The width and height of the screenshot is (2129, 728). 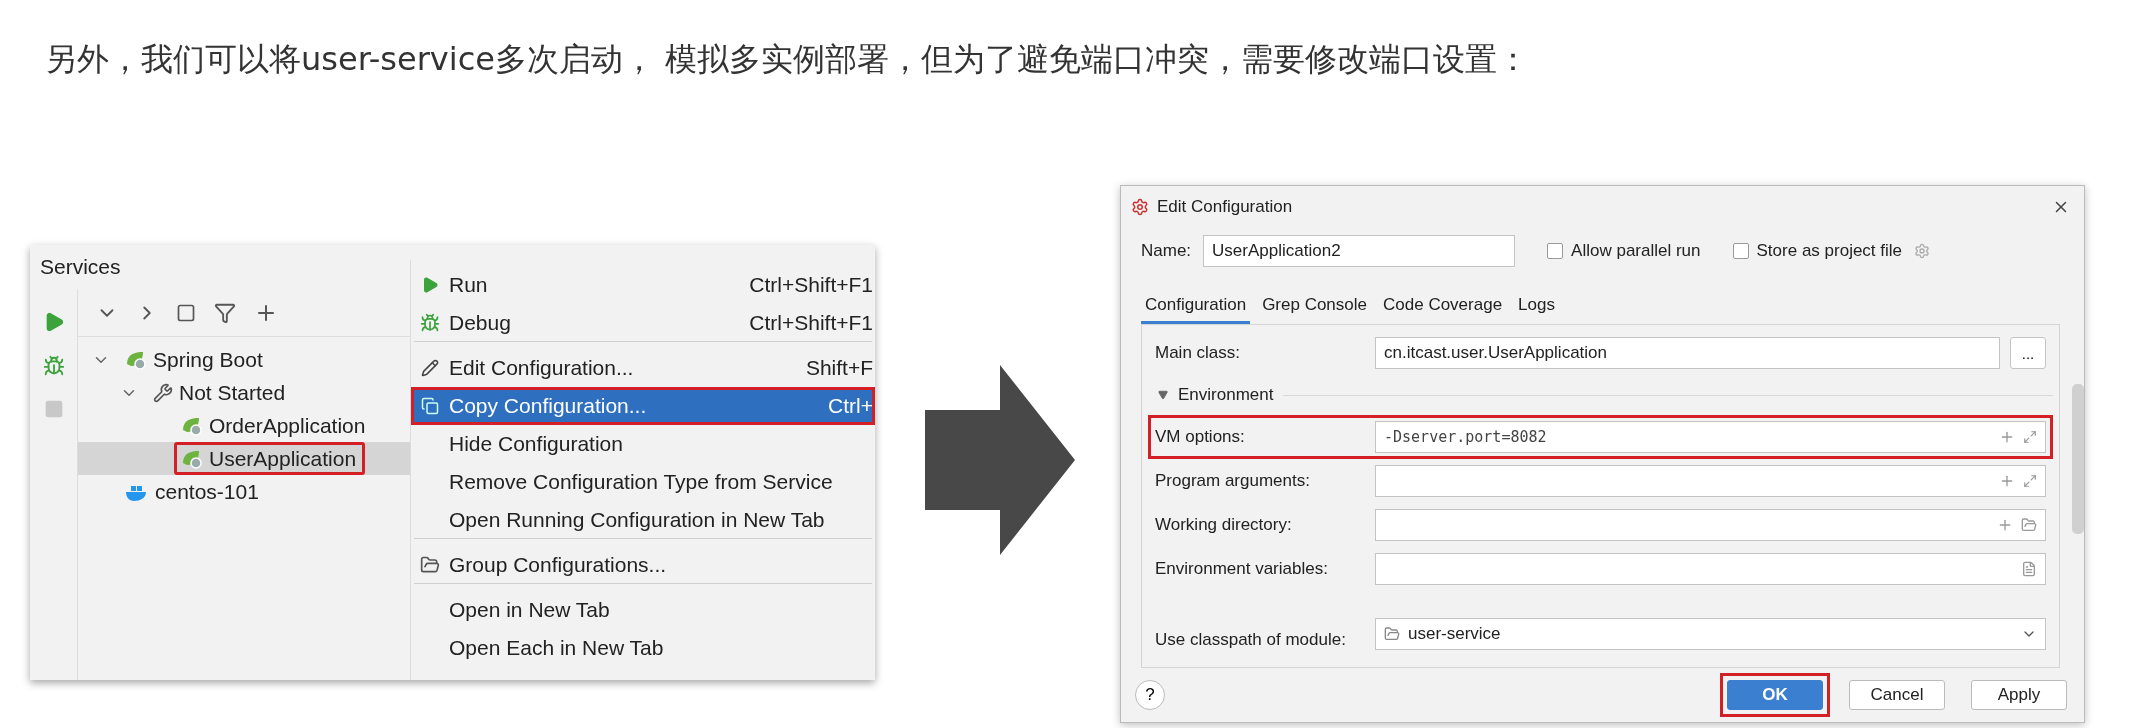 What do you see at coordinates (1687, 353) in the screenshot?
I see `text-field: cn.itcast.user.UserApplication` at bounding box center [1687, 353].